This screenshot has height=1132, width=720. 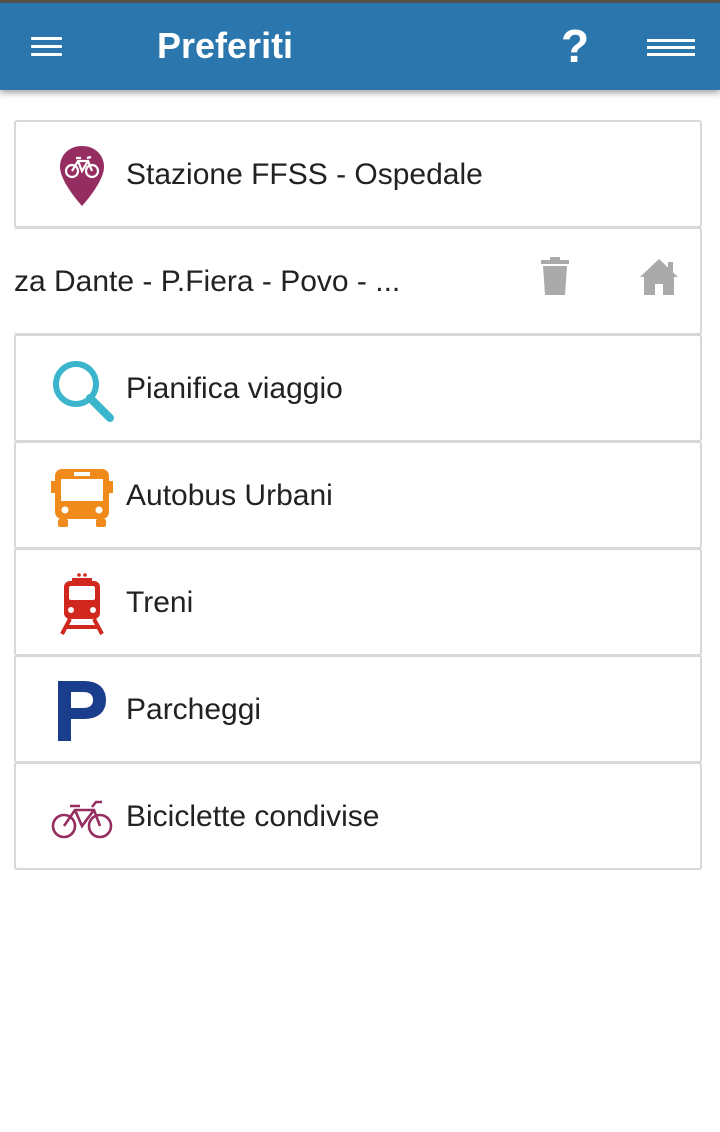 I want to click on menu-icon, so click(x=48, y=47).